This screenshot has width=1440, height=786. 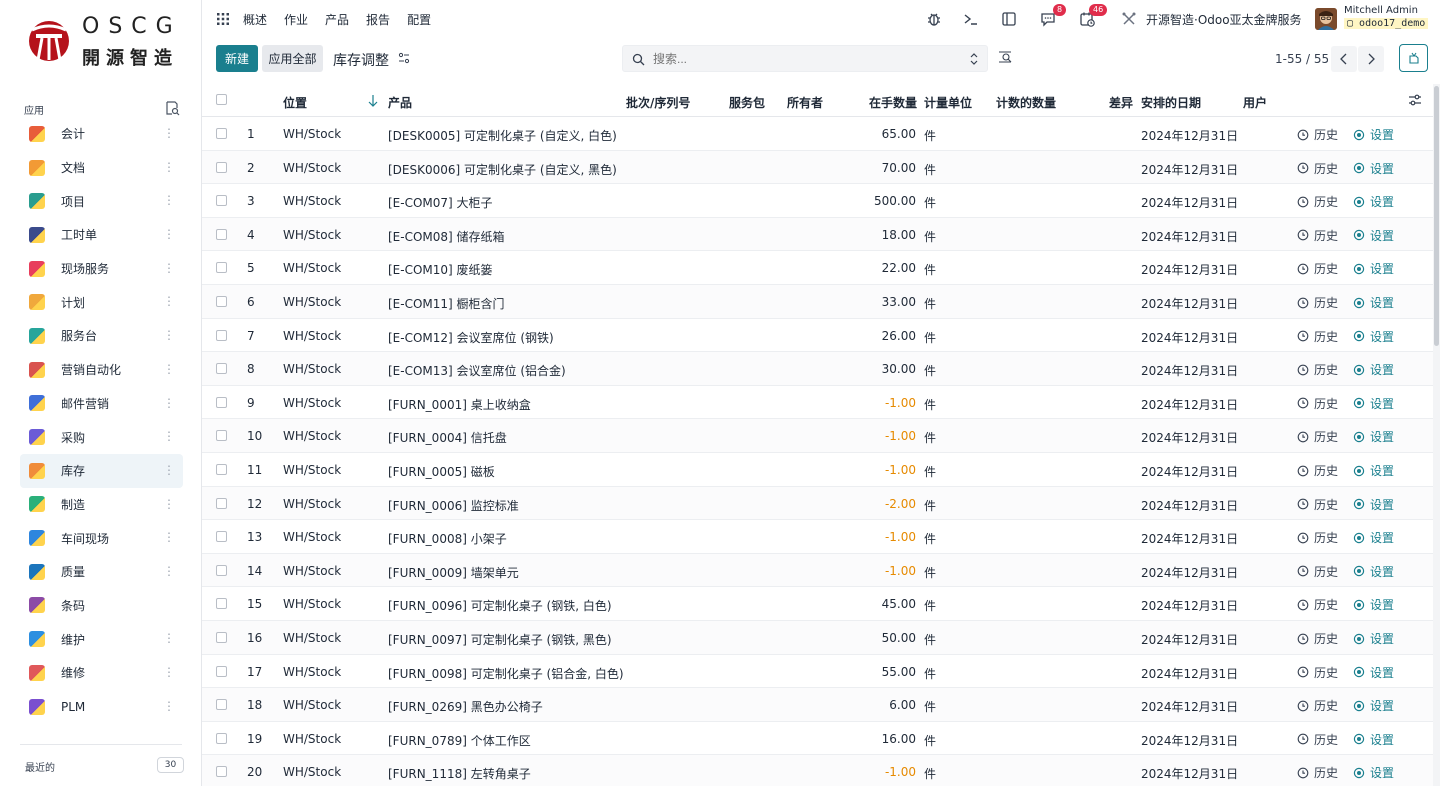 What do you see at coordinates (292, 58) in the screenshot?
I see `apply-all-button: 应用全部` at bounding box center [292, 58].